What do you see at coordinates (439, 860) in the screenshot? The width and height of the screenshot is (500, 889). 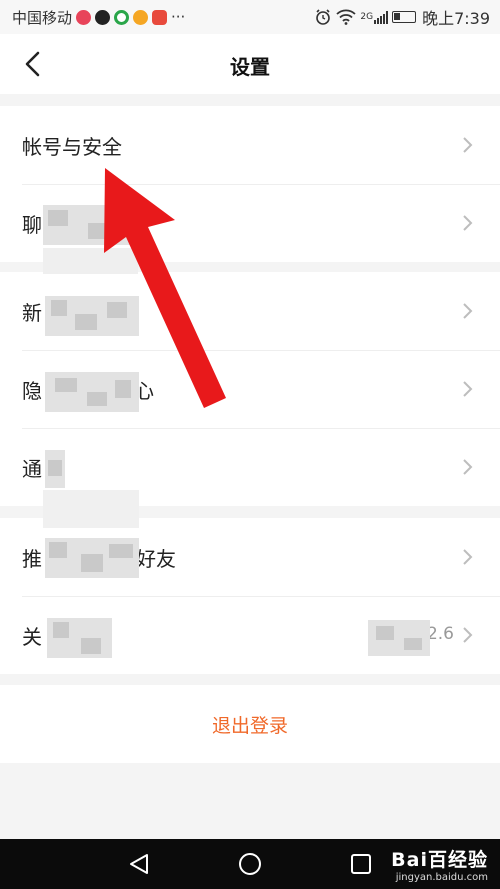 I see `watermark-brand: Bai百经验` at bounding box center [439, 860].